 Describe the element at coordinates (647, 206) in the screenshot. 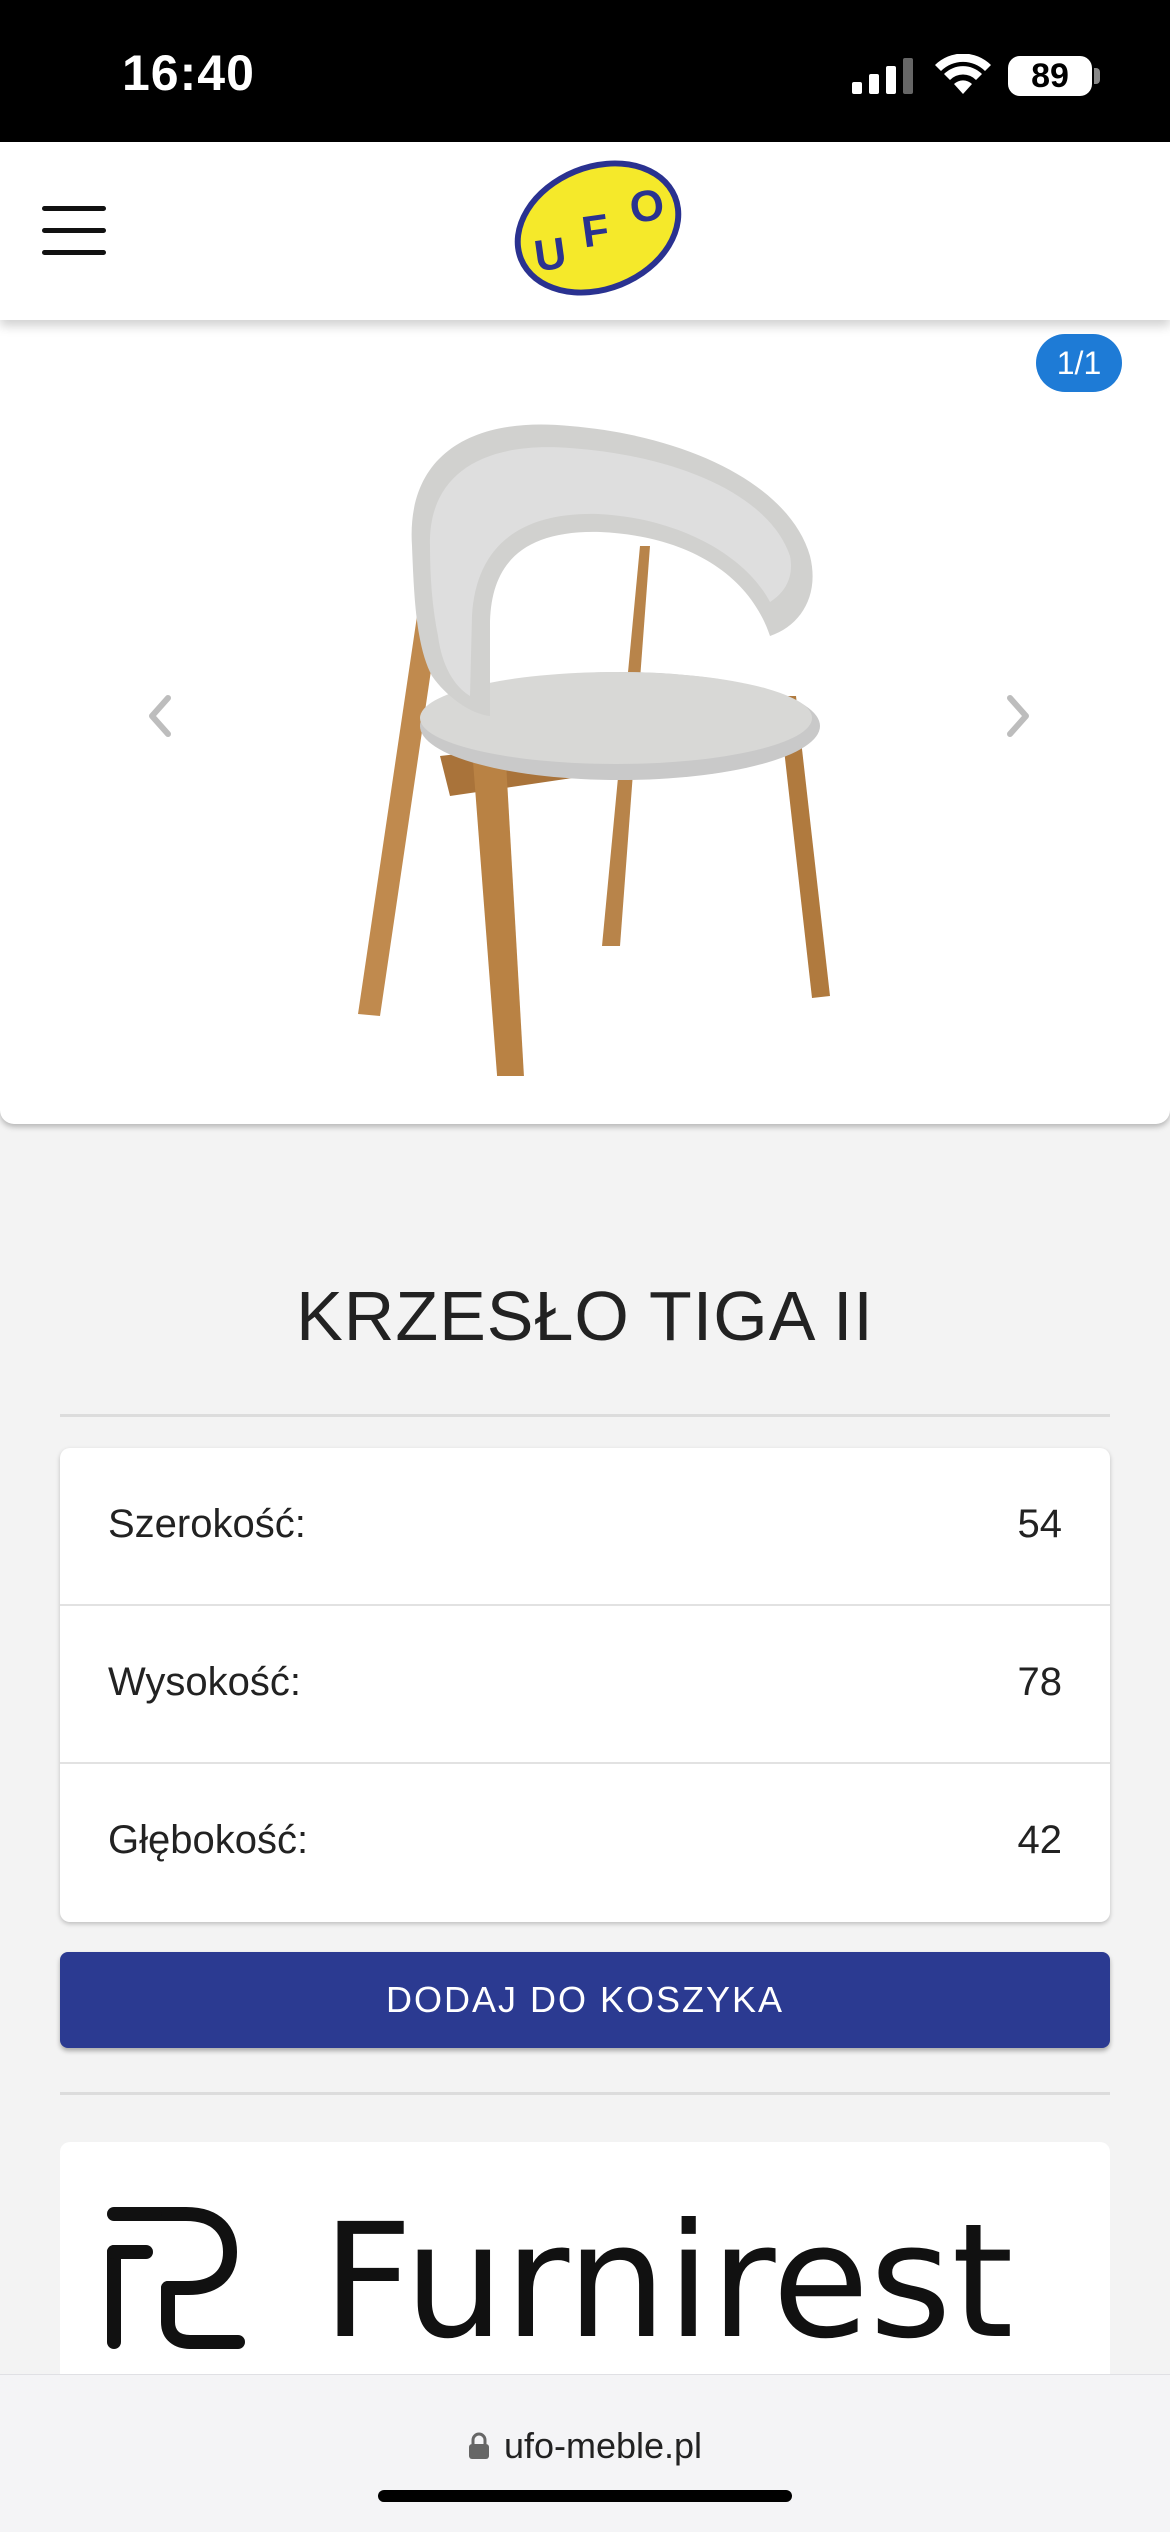

I see `svg-text: O` at that location.